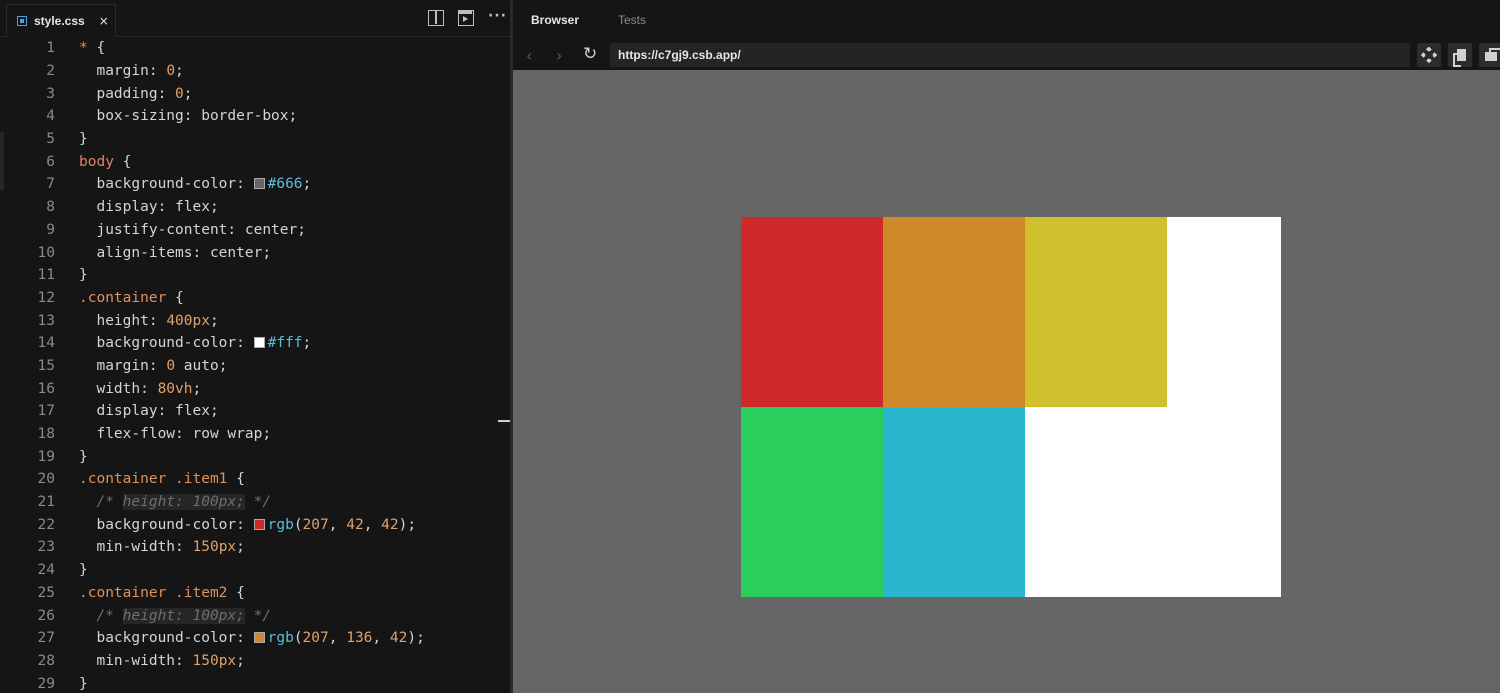 This screenshot has height=693, width=1500. Describe the element at coordinates (249, 161) in the screenshot. I see `code-line: 6 body {` at that location.